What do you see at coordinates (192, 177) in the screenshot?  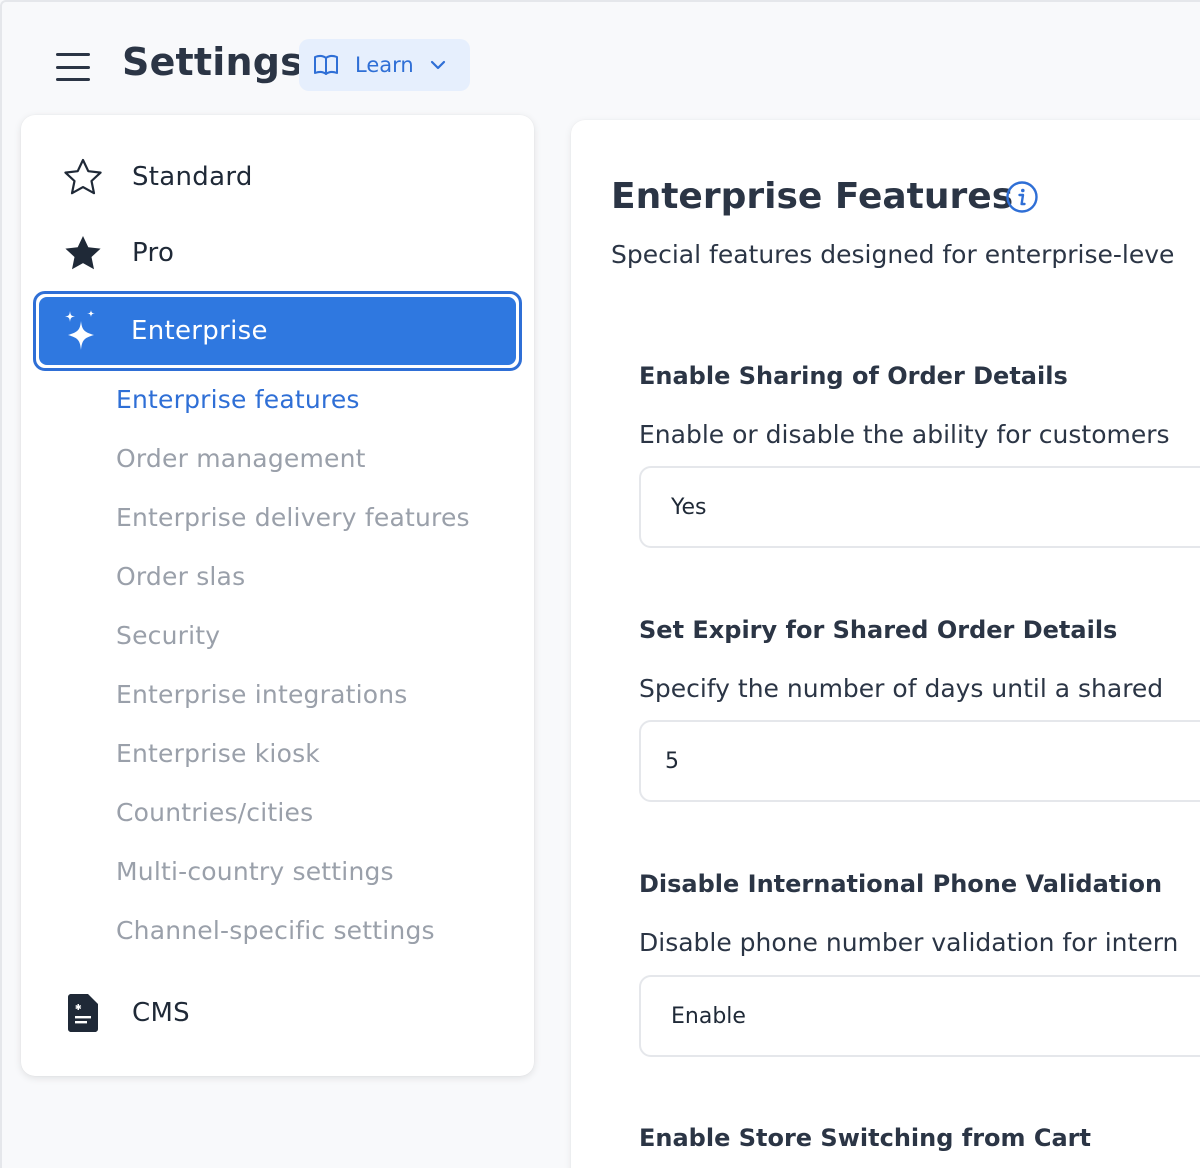 I see `sidebar-item-label: Standard` at bounding box center [192, 177].